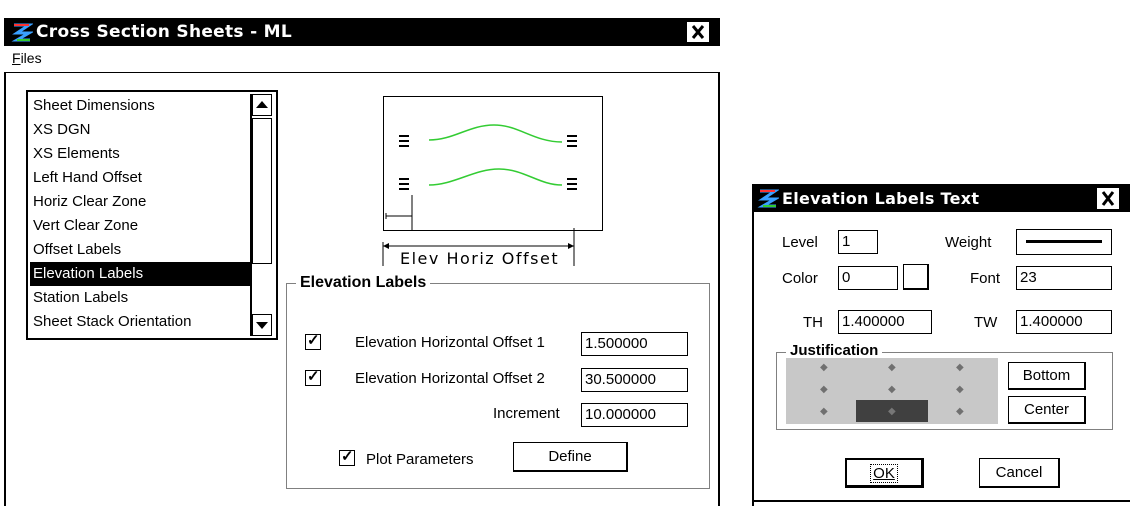 The height and width of the screenshot is (506, 1130). I want to click on list-item-selected: Elevation Labels, so click(141, 274).